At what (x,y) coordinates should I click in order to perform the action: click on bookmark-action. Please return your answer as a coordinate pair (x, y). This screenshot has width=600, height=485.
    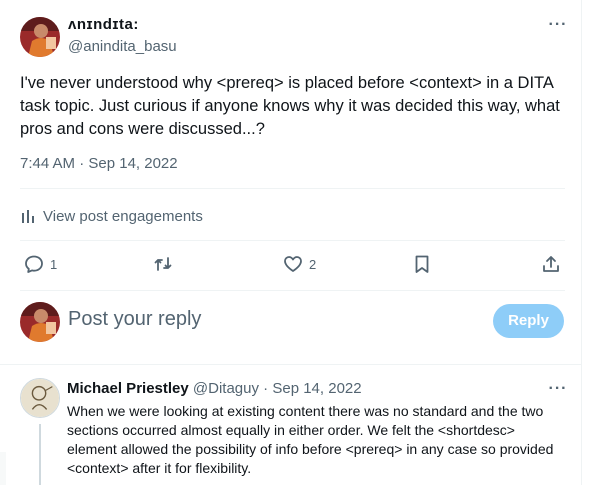
    Looking at the image, I should click on (422, 264).